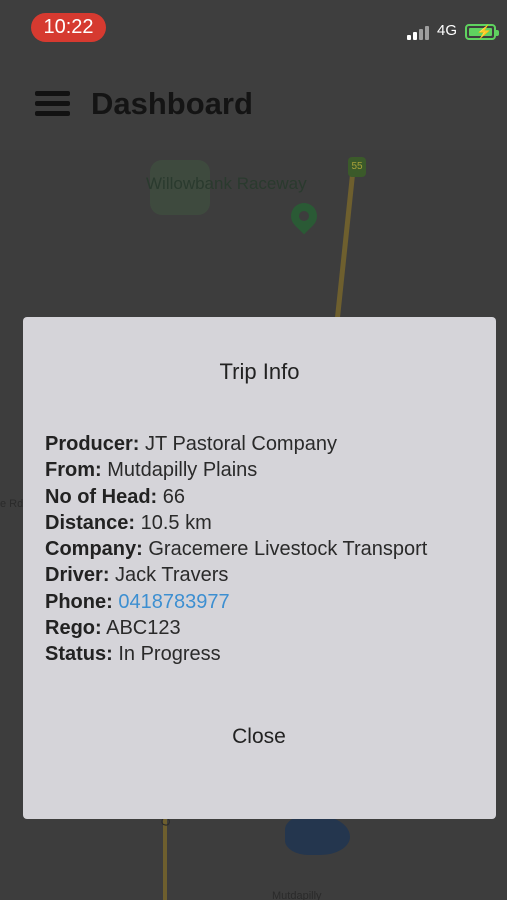  Describe the element at coordinates (226, 183) in the screenshot. I see `map-place-label: Willowbank Raceway` at that location.